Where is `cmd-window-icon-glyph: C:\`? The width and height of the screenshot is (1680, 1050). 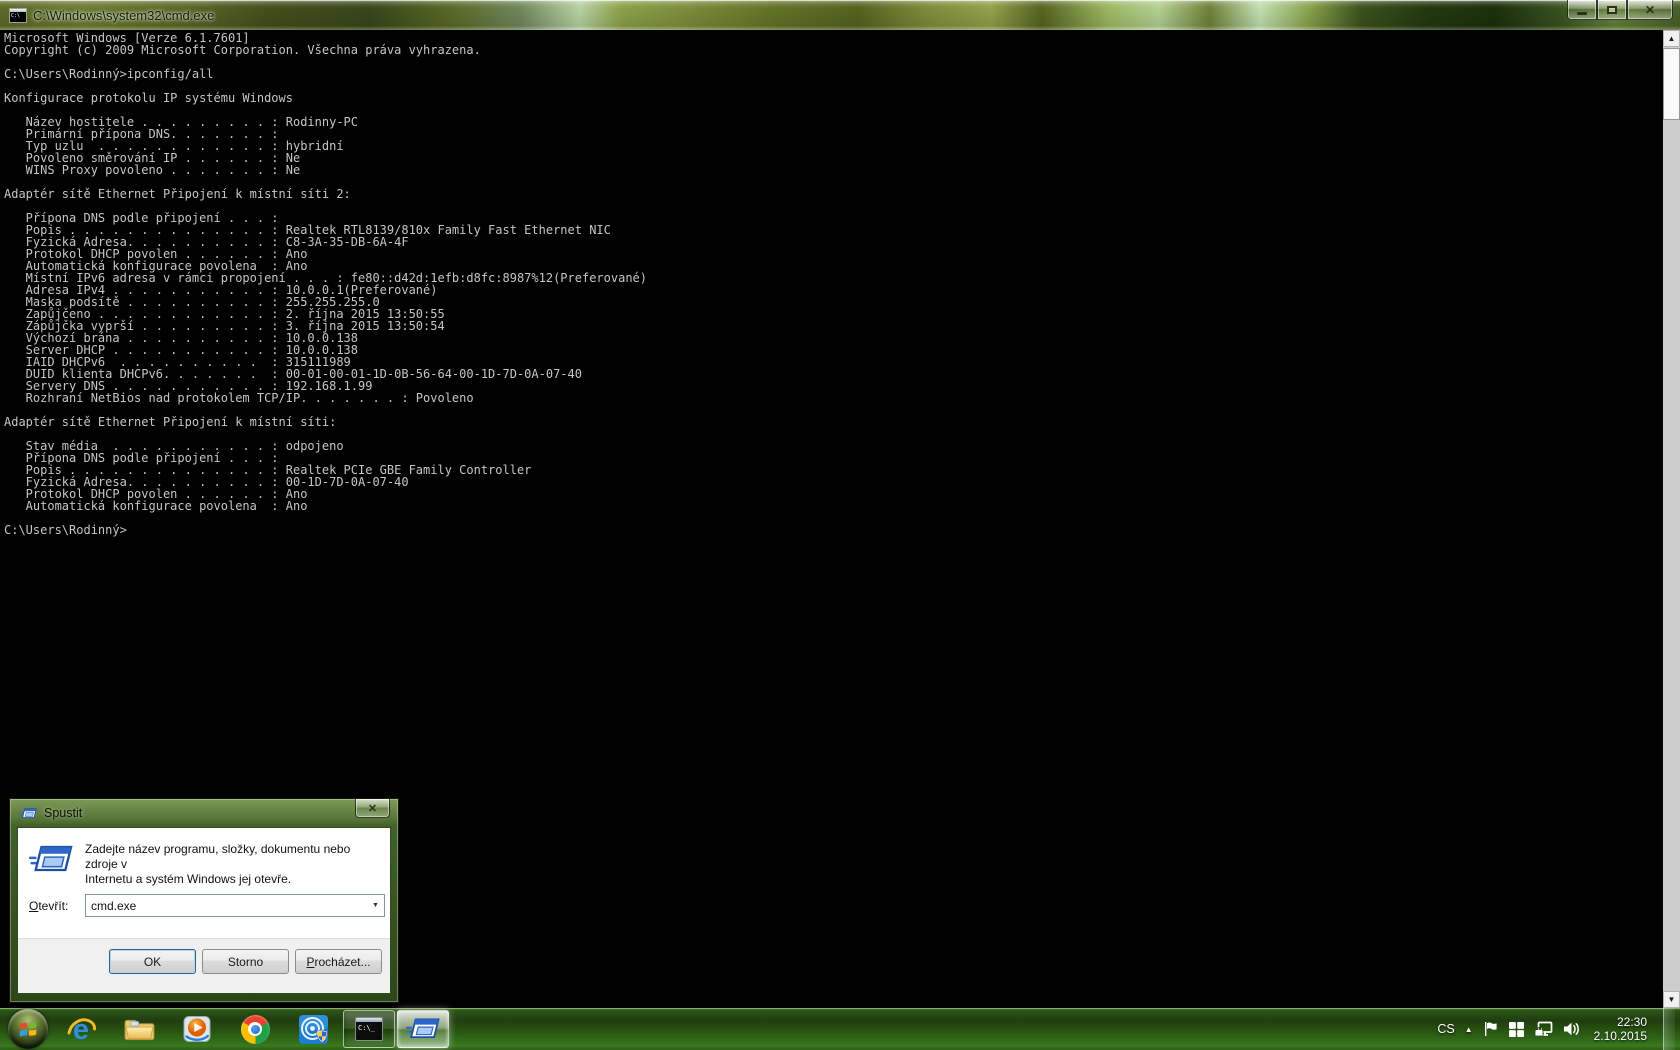 cmd-window-icon-glyph: C:\ is located at coordinates (16, 16).